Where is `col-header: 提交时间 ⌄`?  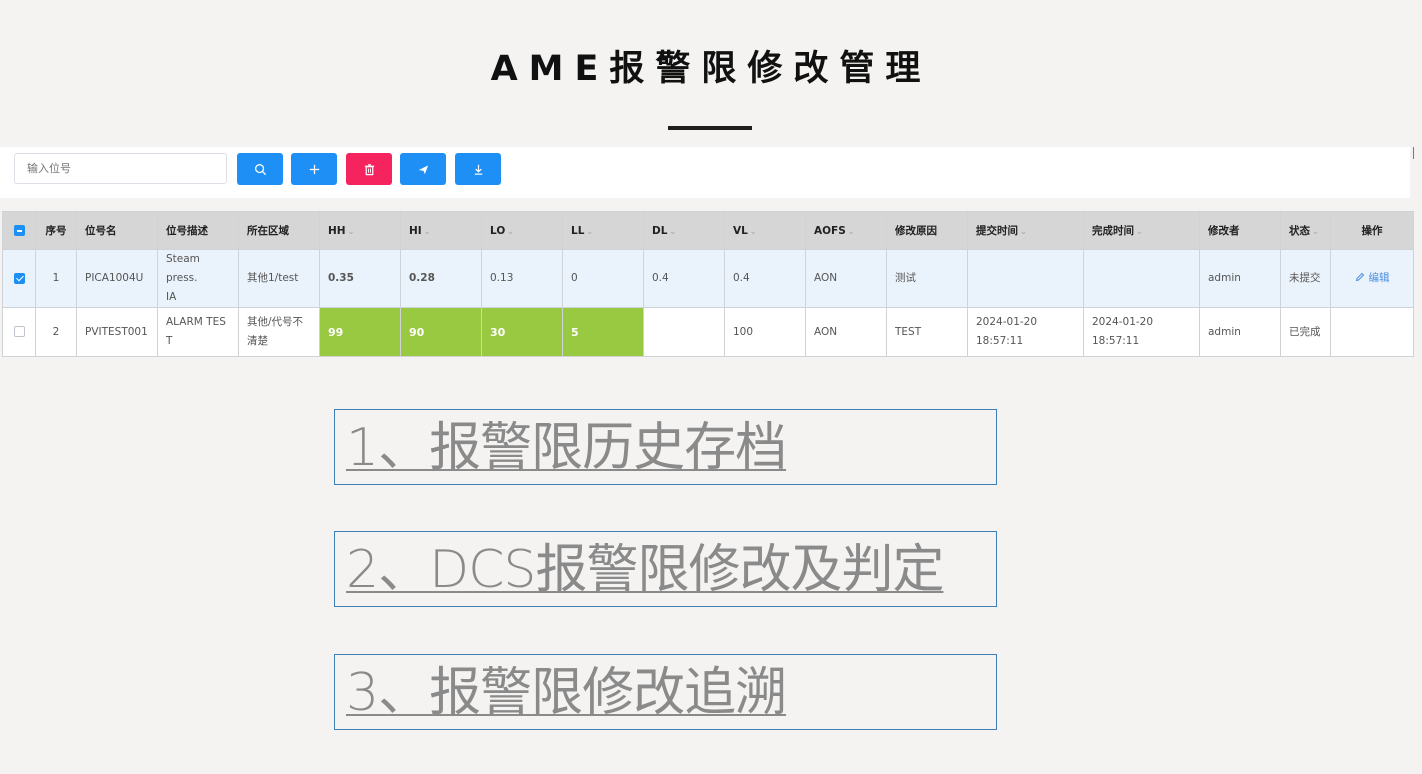 col-header: 提交时间 ⌄ is located at coordinates (1025, 230).